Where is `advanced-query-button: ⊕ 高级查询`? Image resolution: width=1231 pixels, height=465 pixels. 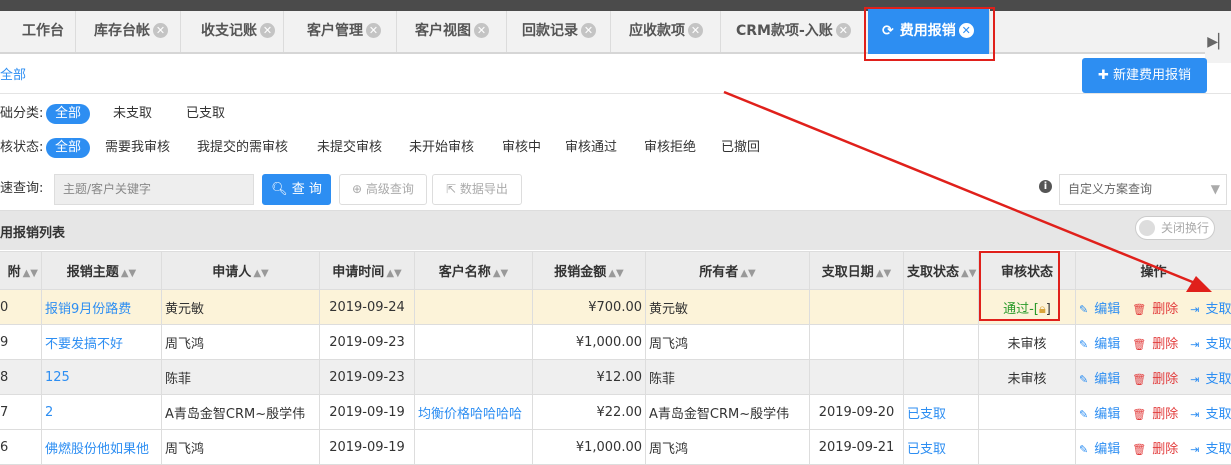 advanced-query-button: ⊕ 高级查询 is located at coordinates (383, 189).